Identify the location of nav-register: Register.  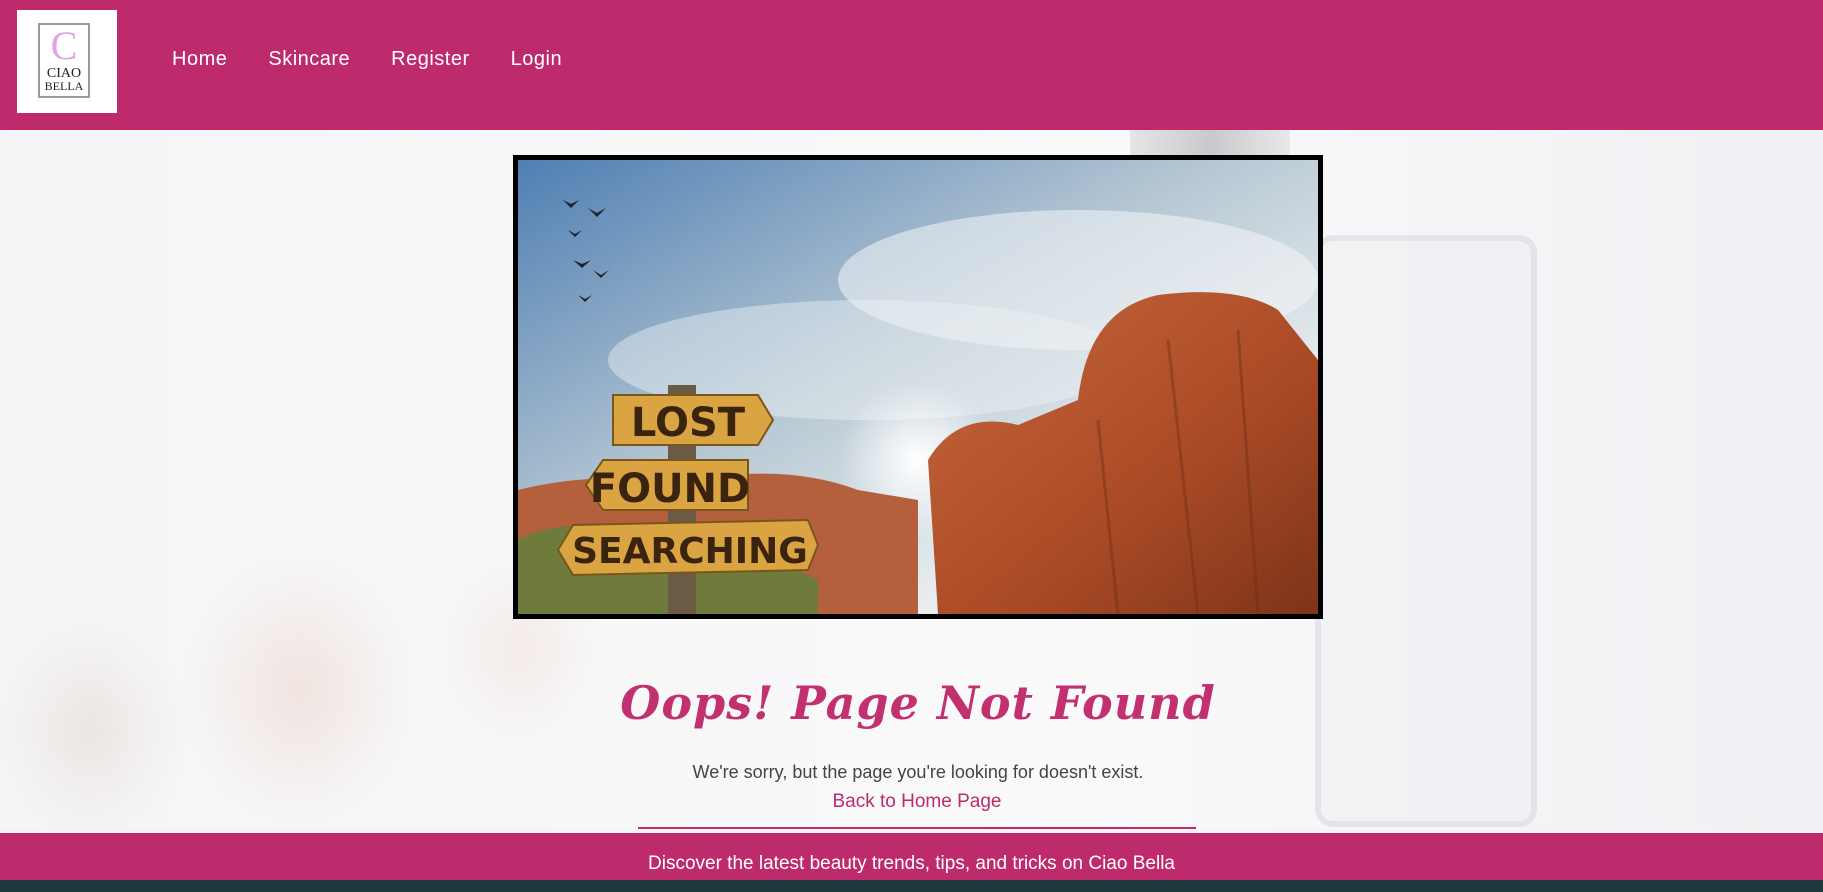
(430, 59).